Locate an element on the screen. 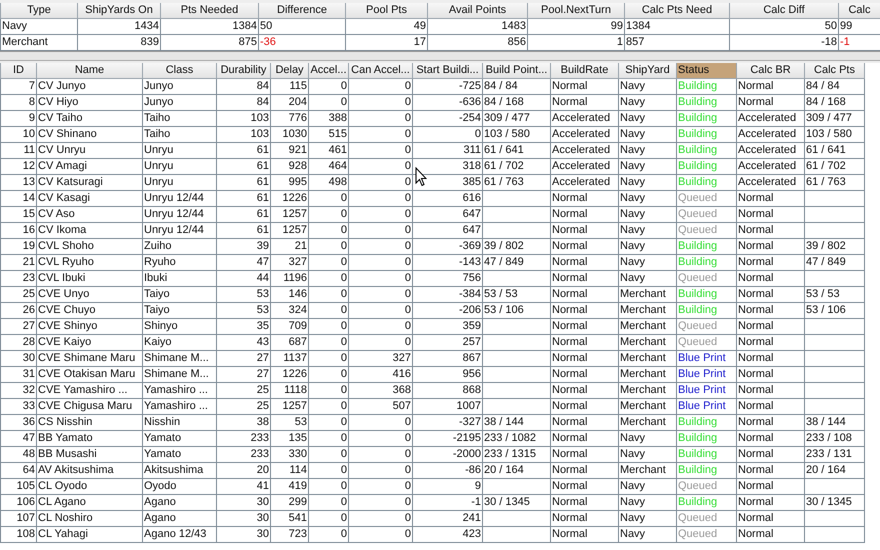  column-header: ID is located at coordinates (18, 70).